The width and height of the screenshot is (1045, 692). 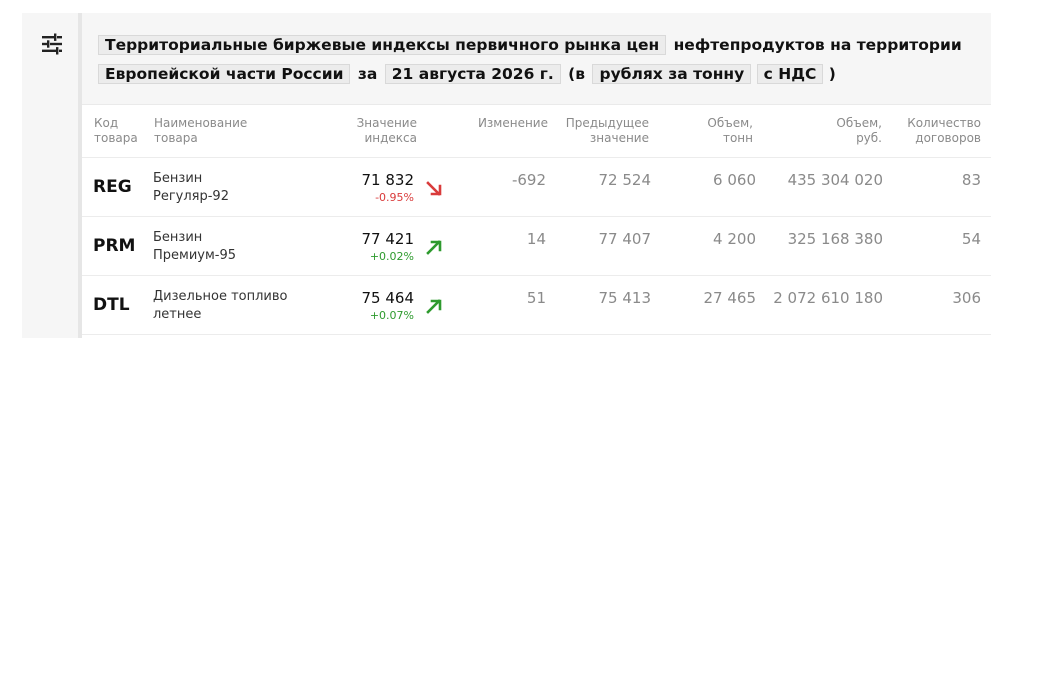 I want to click on product-name: Дизельное топливо летнее, so click(x=220, y=305).